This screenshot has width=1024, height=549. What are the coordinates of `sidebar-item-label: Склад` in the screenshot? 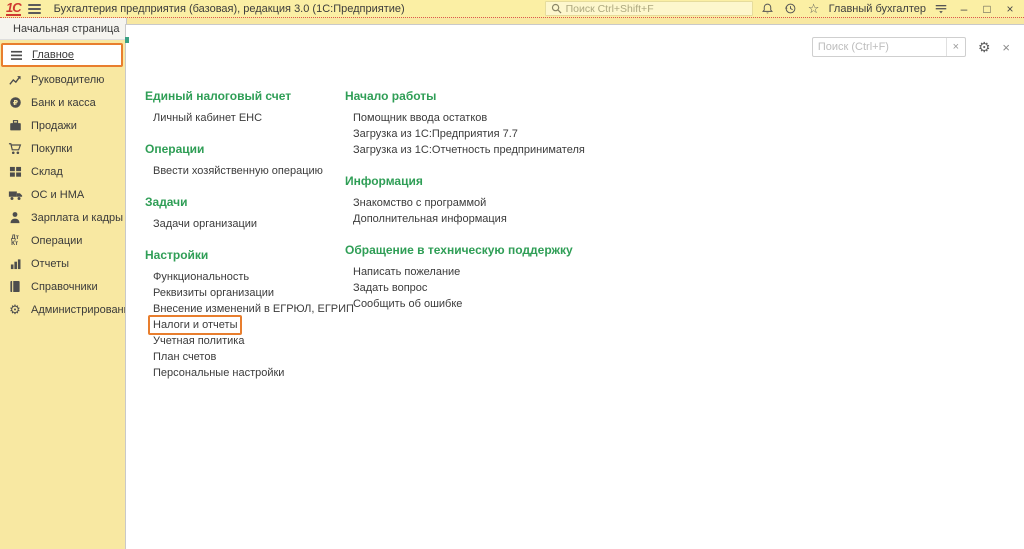 It's located at (47, 171).